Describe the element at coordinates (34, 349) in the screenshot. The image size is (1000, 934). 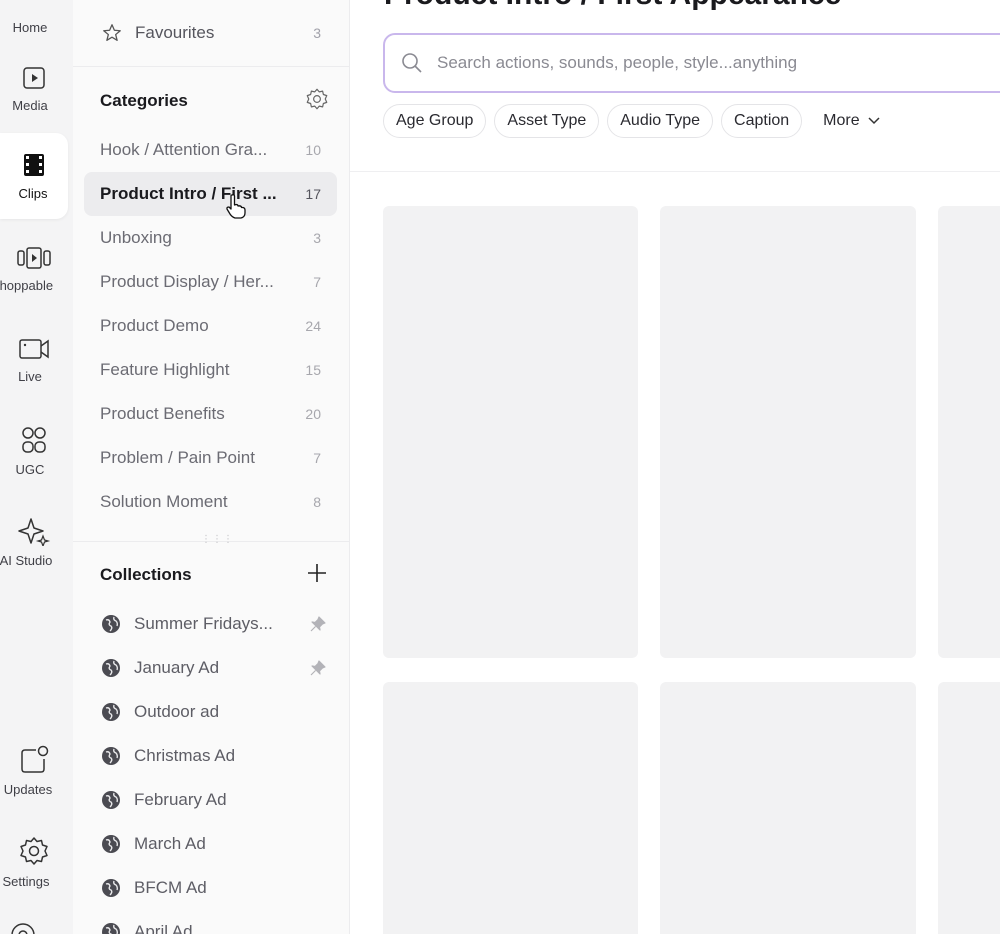
I see `live-icon` at that location.